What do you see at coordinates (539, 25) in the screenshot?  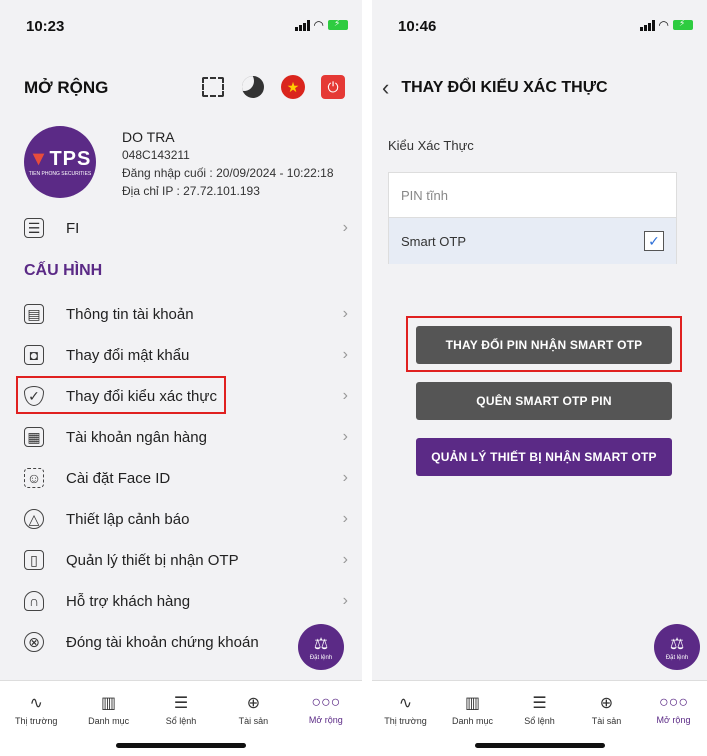 I see `status-bar: 10:46 ◠` at bounding box center [539, 25].